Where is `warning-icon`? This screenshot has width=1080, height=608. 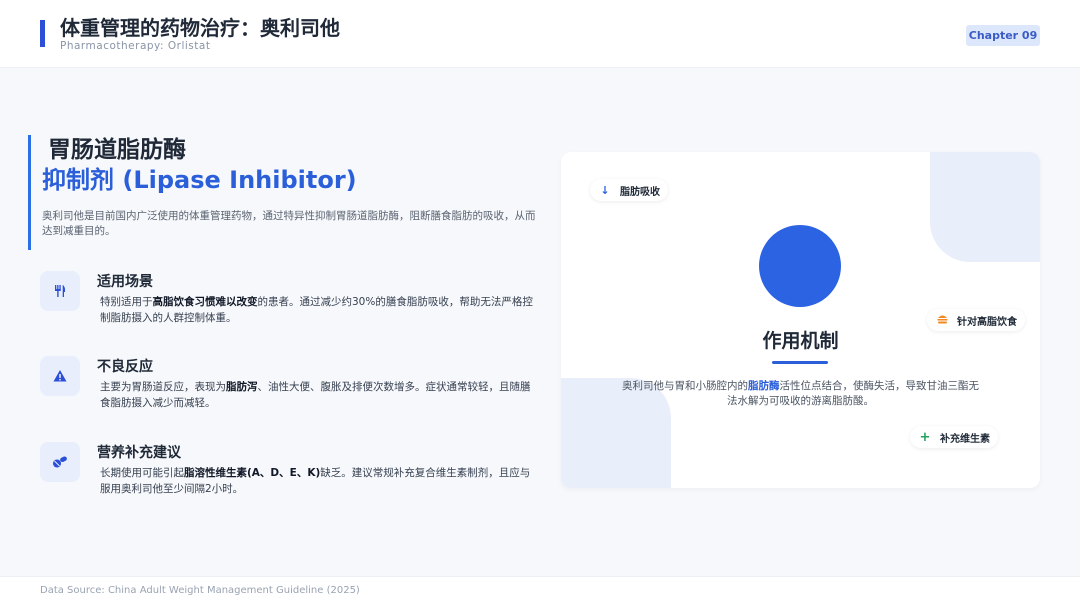
warning-icon is located at coordinates (60, 376).